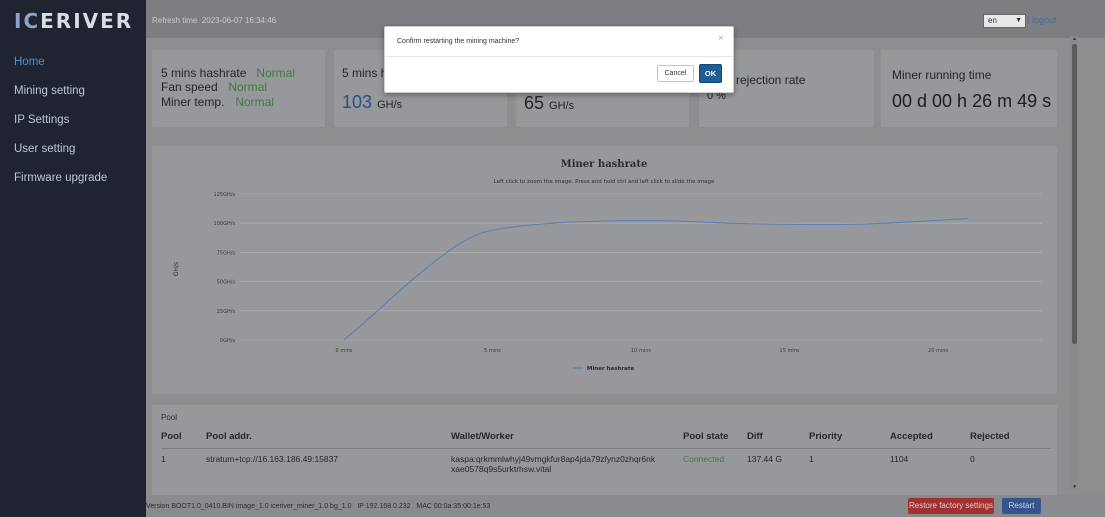 The width and height of the screenshot is (1105, 517). I want to click on restart-button: Restart, so click(1021, 506).